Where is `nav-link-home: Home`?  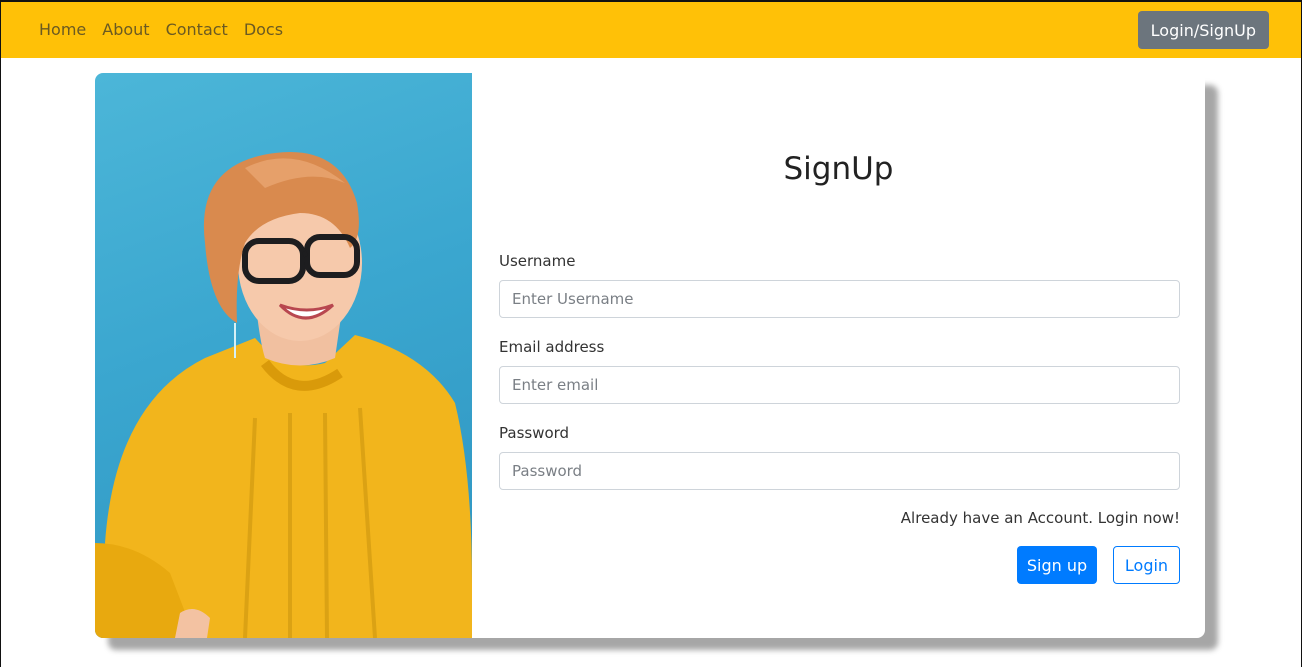
nav-link-home: Home is located at coordinates (62, 29).